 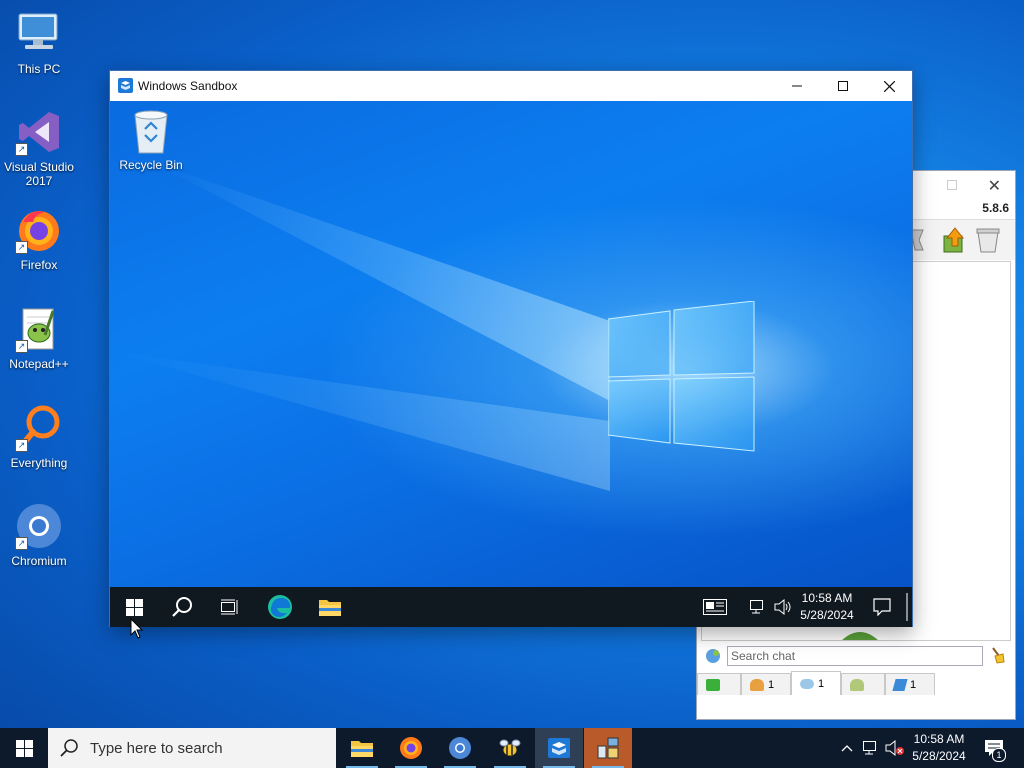 What do you see at coordinates (816, 683) in the screenshot?
I see `tab-chat: 1` at bounding box center [816, 683].